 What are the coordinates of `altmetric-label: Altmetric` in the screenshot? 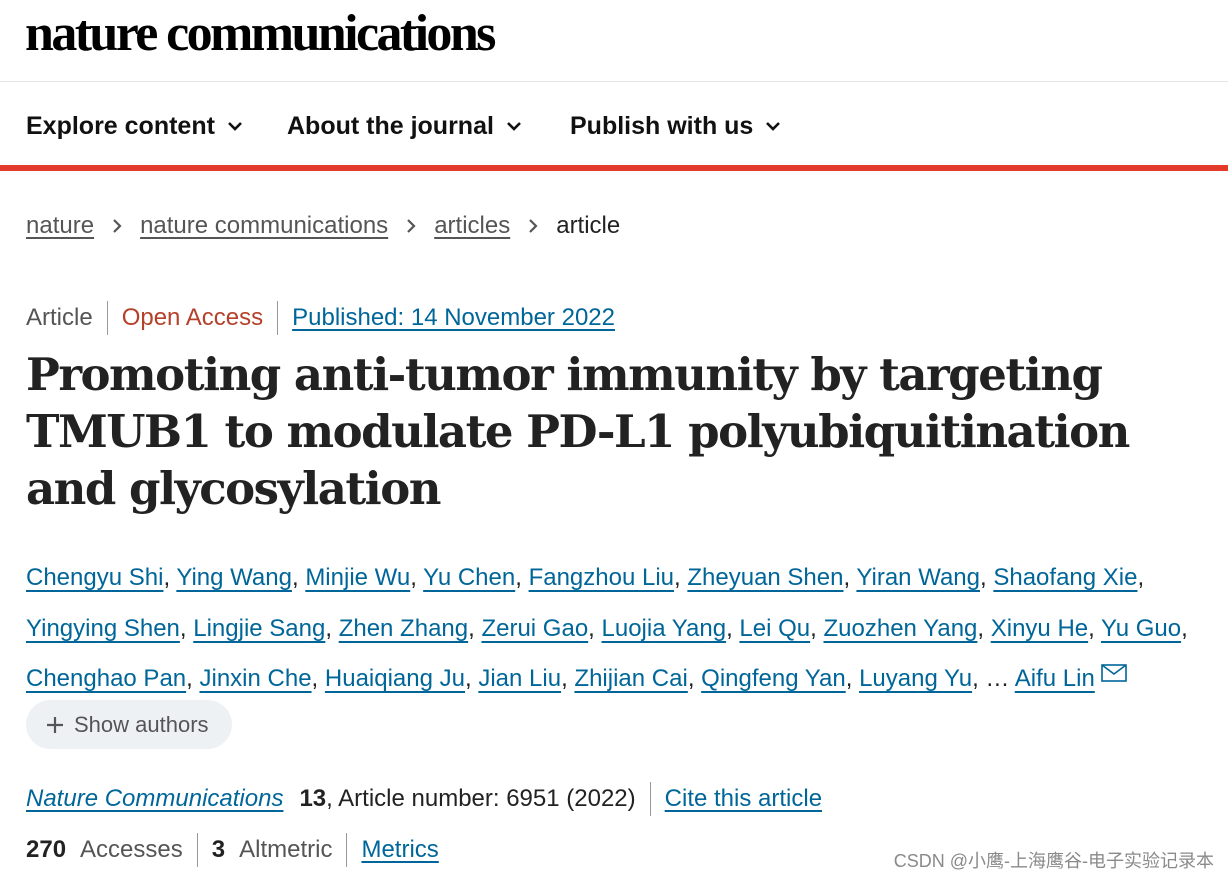 It's located at (286, 849).